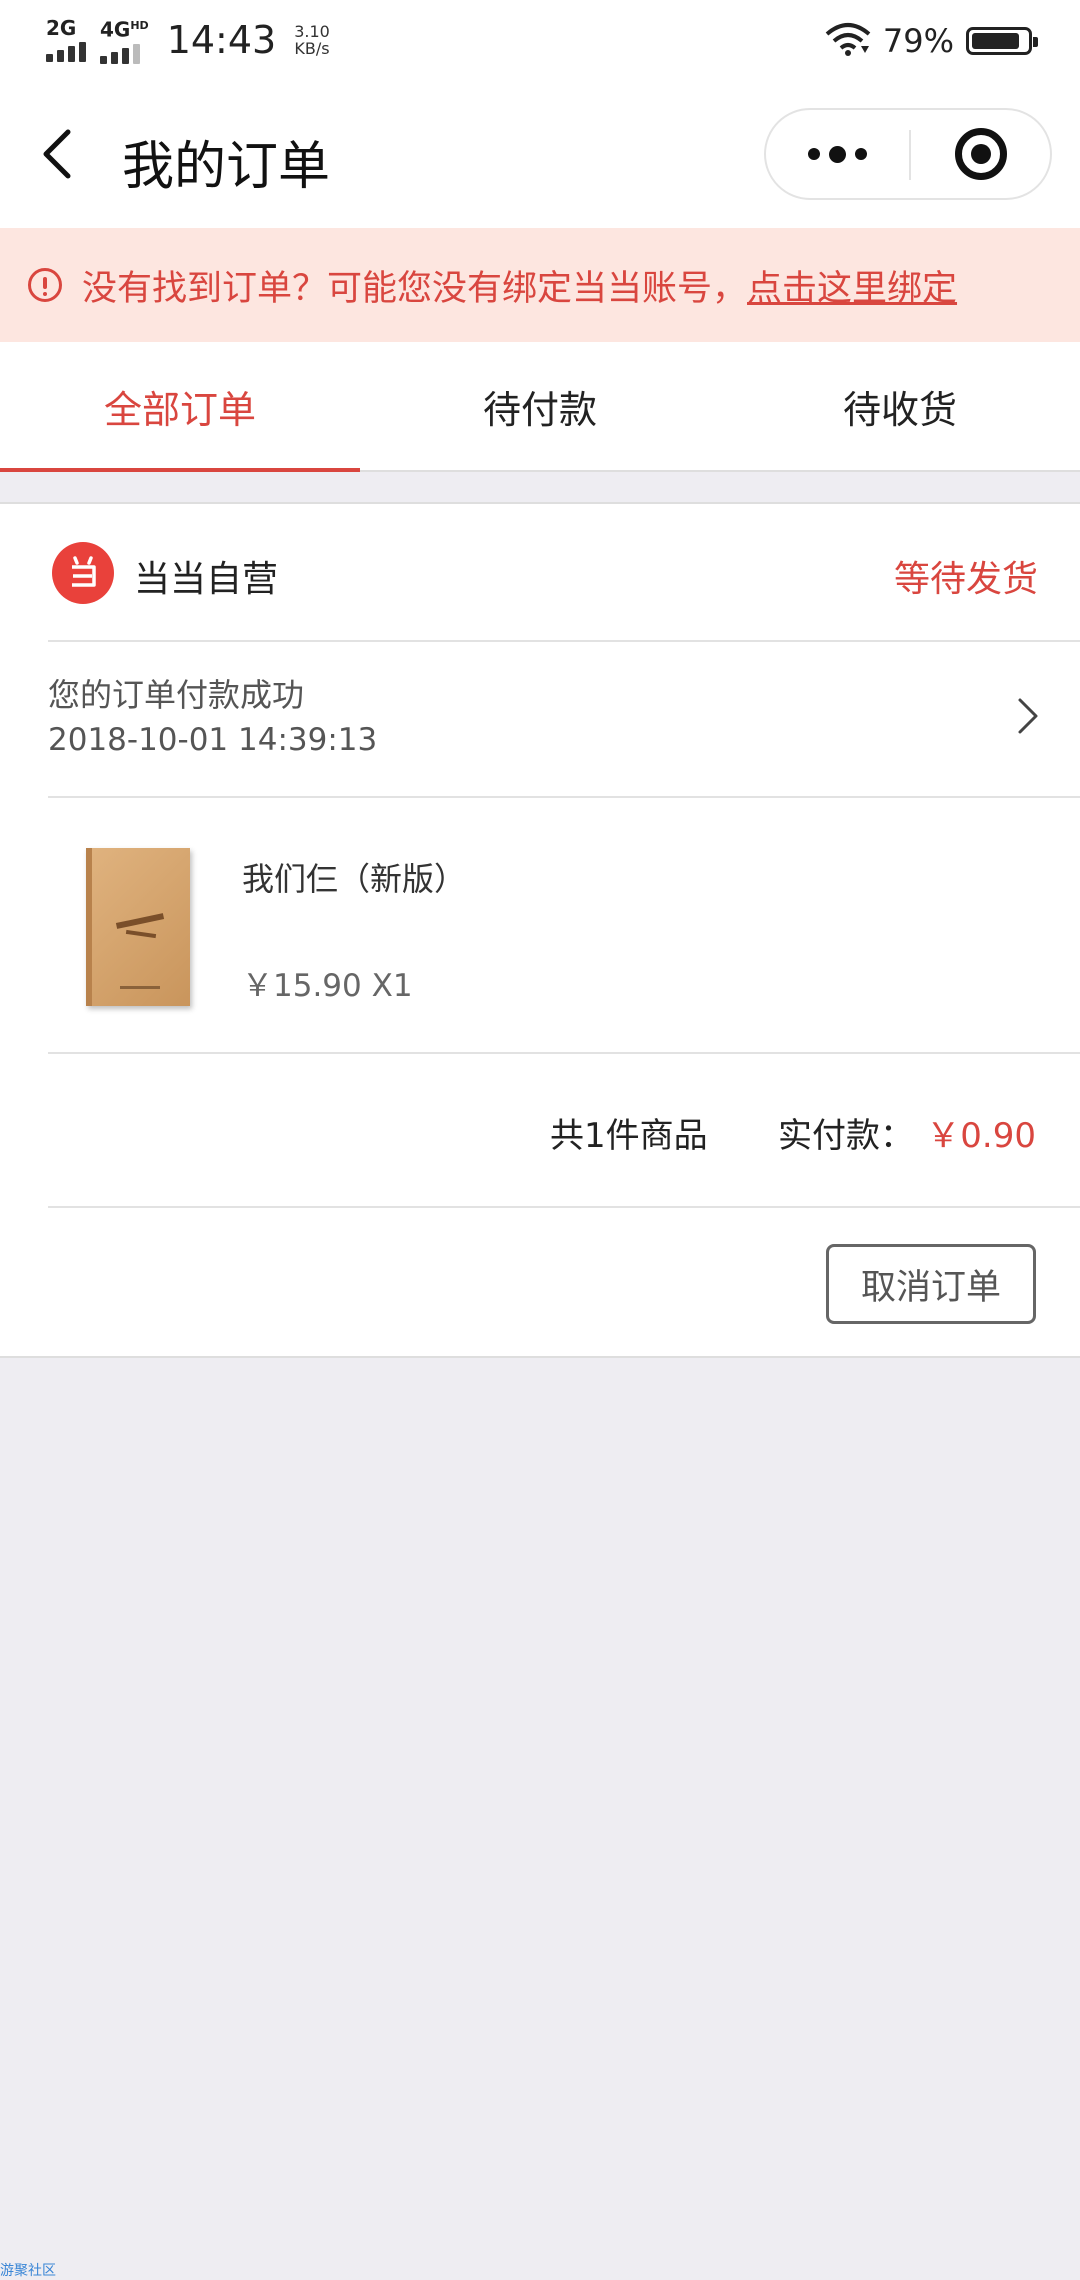 Image resolution: width=1080 pixels, height=2280 pixels. I want to click on order-status-row: 您的订单付款成功 2018-10-01 14:39:13, so click(564, 719).